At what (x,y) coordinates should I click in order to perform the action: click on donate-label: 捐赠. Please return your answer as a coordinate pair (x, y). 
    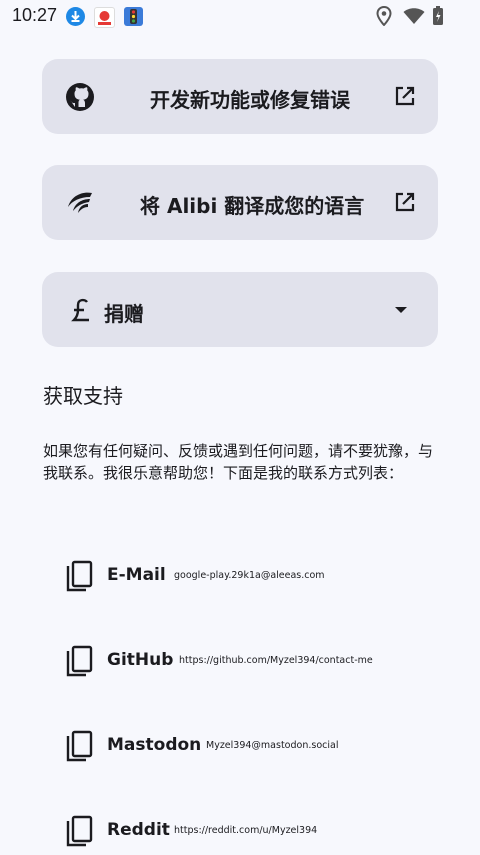
    Looking at the image, I should click on (124, 314).